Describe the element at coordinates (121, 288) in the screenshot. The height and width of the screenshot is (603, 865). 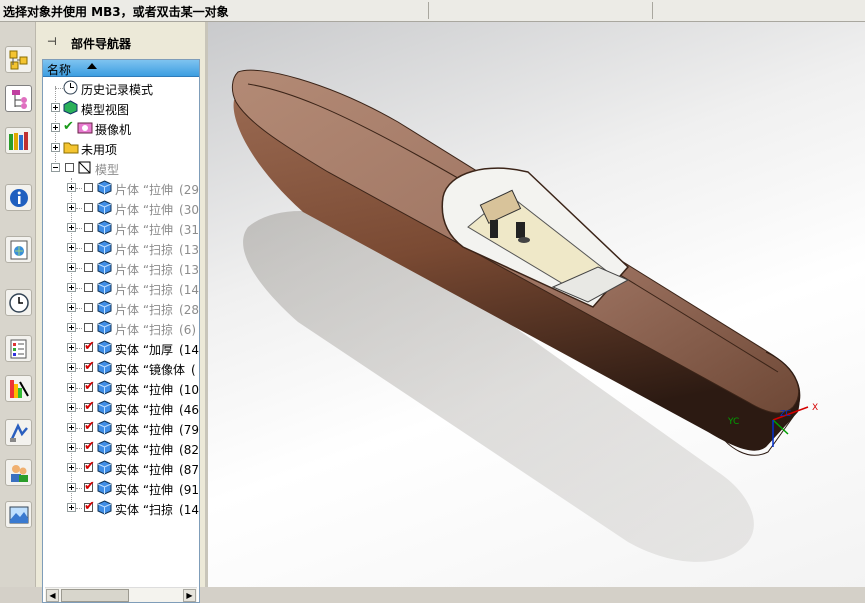
I see `feature-row: 片体 “扫掠 (14` at that location.